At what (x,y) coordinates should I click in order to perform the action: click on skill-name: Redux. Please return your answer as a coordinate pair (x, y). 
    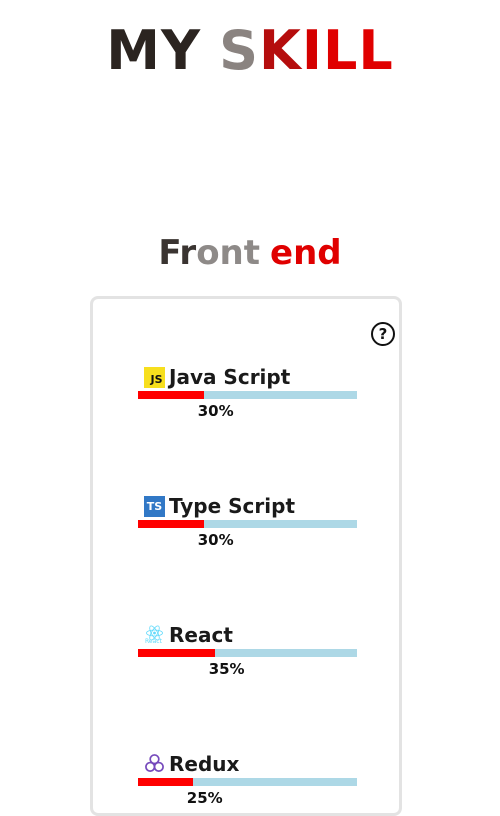
    Looking at the image, I should click on (204, 764).